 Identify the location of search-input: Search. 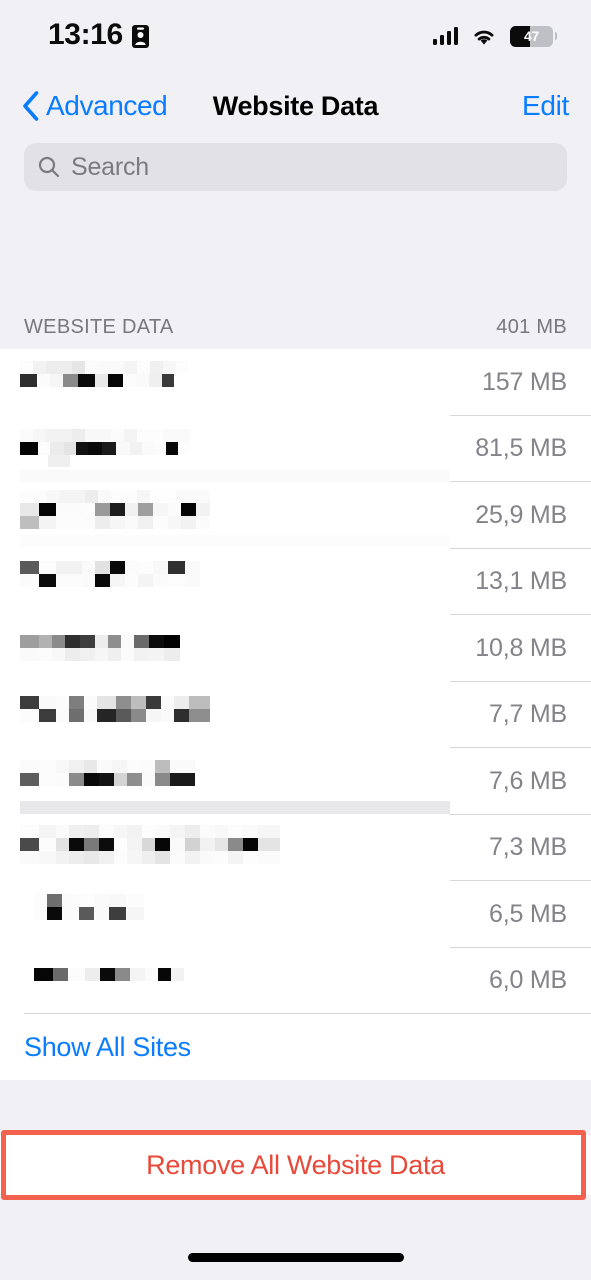
(295, 167).